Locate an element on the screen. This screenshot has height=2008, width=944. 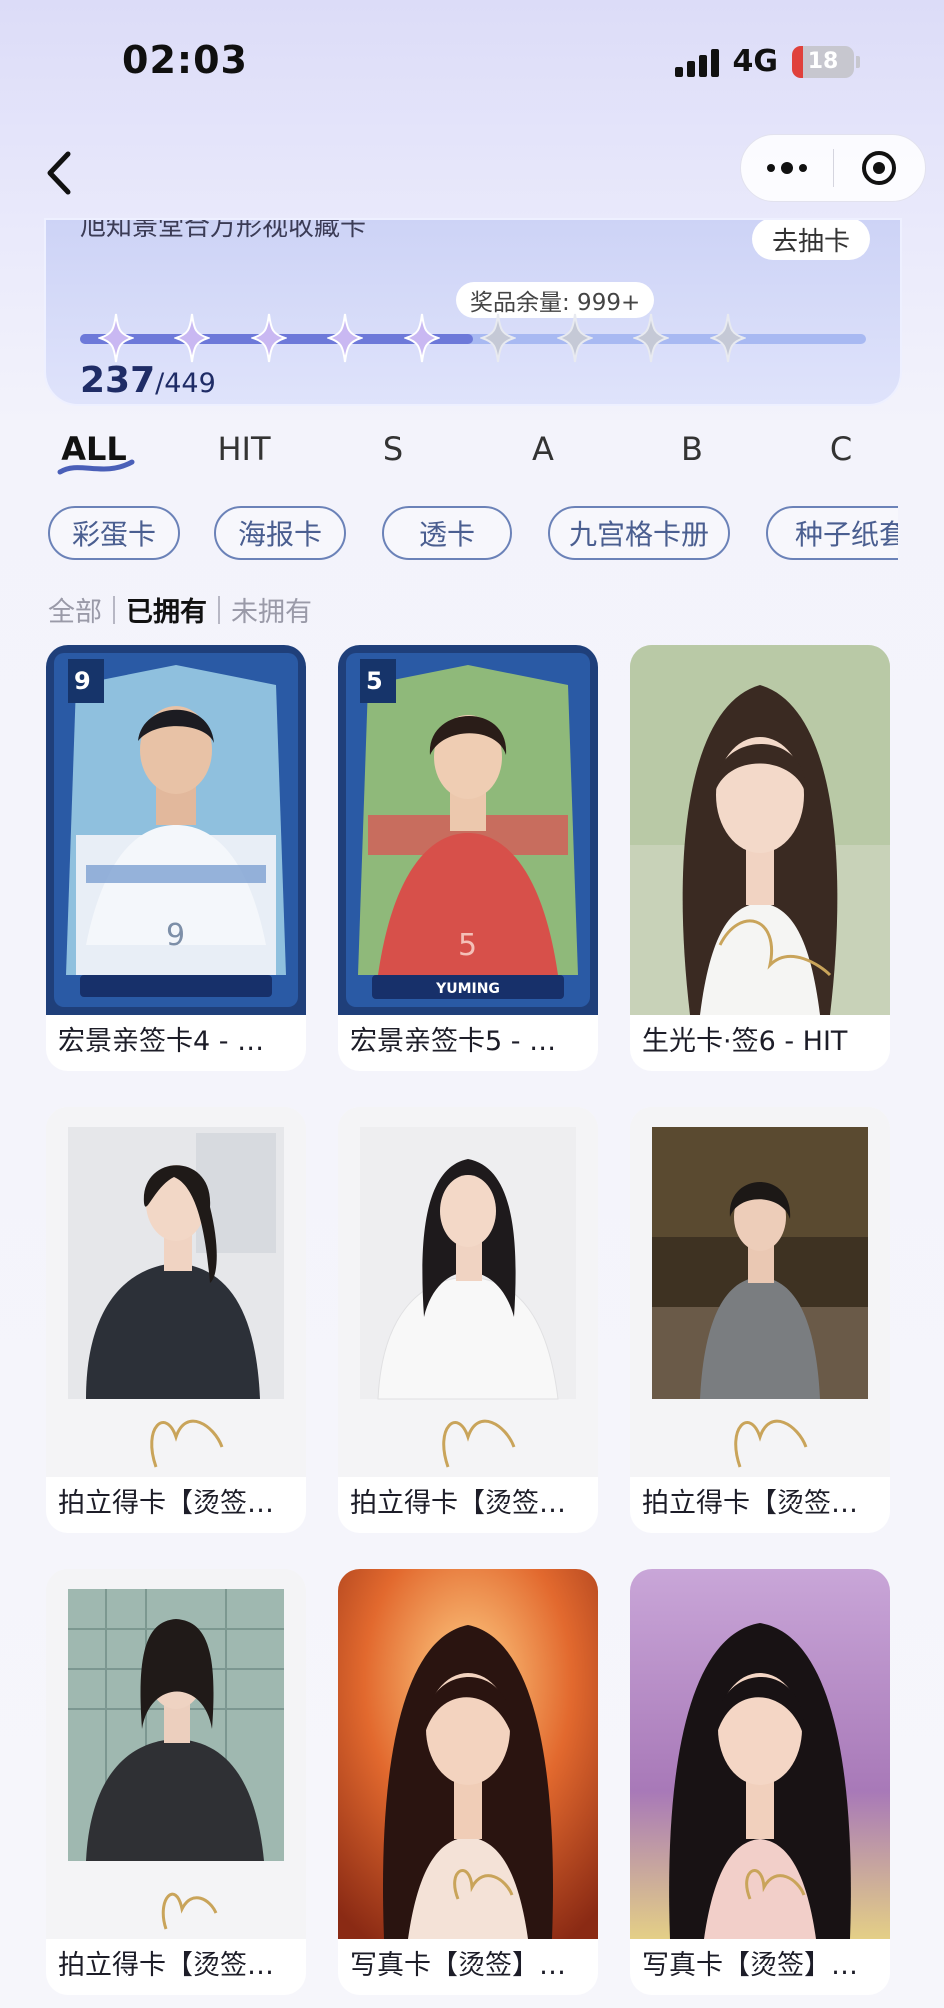
card-art-polaroid-suit is located at coordinates (176, 1292).